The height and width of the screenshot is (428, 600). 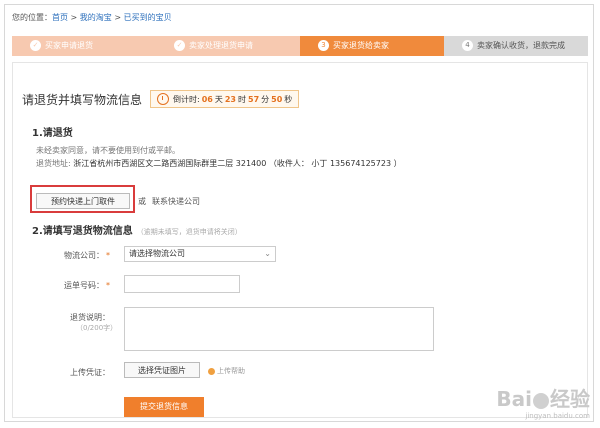 I want to click on header-row: 请退货并填写物流信息 倒计时: 06 天 23 时 57 分 50 秒, so click(x=161, y=99).